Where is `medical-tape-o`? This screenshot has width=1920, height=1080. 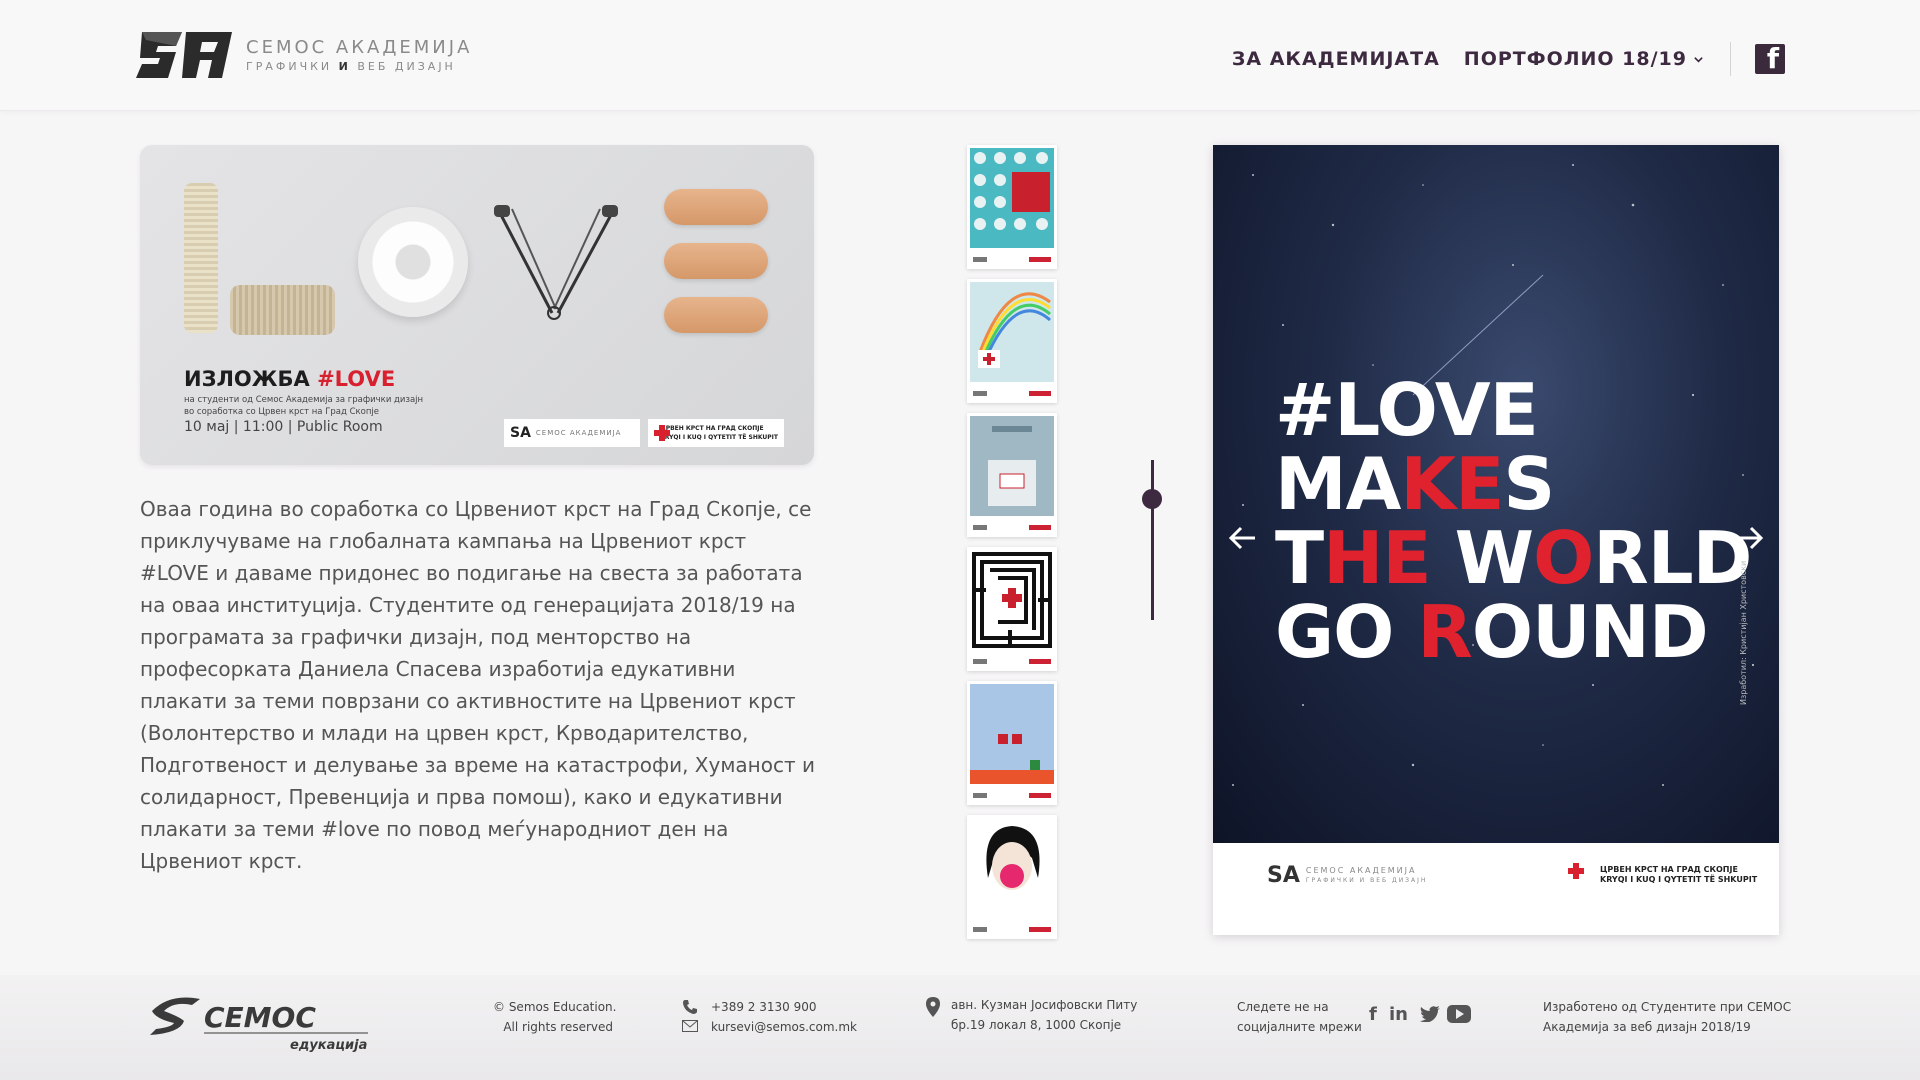
medical-tape-o is located at coordinates (413, 262).